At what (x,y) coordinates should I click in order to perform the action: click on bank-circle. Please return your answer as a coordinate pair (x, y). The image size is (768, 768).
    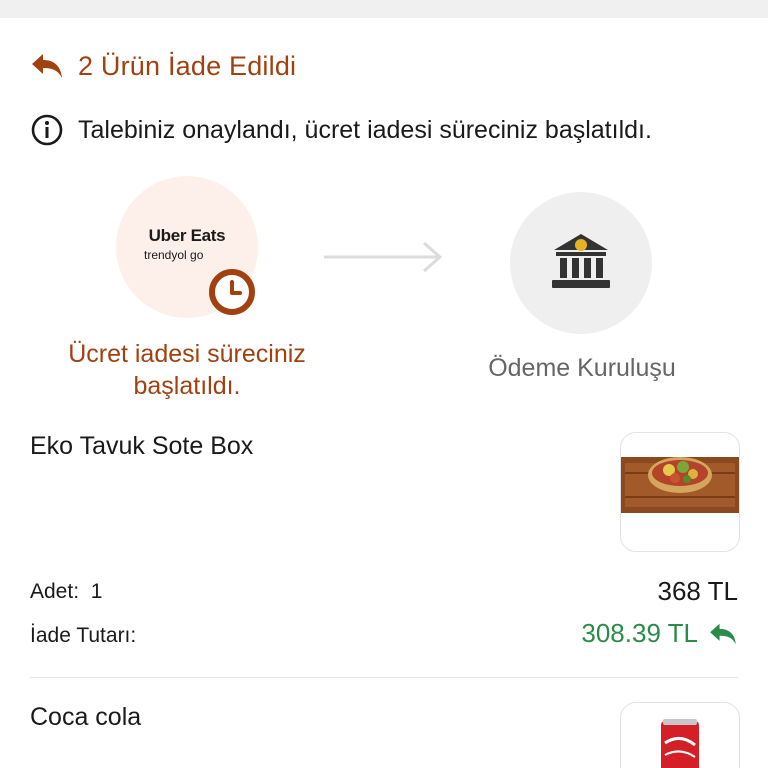
    Looking at the image, I should click on (581, 263).